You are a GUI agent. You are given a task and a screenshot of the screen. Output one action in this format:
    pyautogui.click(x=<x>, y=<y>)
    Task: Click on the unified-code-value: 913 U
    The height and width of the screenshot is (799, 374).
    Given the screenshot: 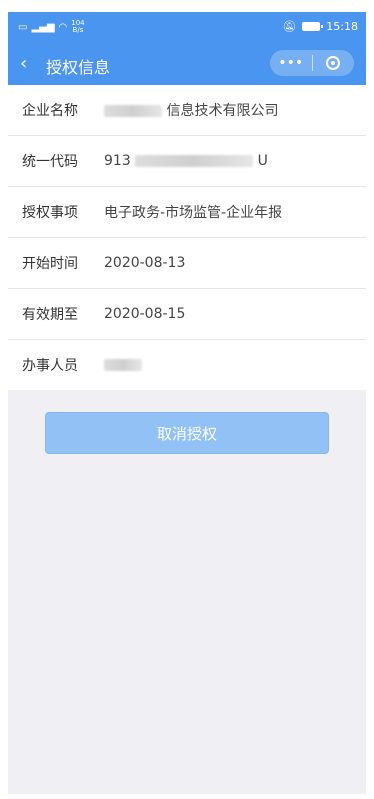 What is the action you would take?
    pyautogui.click(x=235, y=161)
    